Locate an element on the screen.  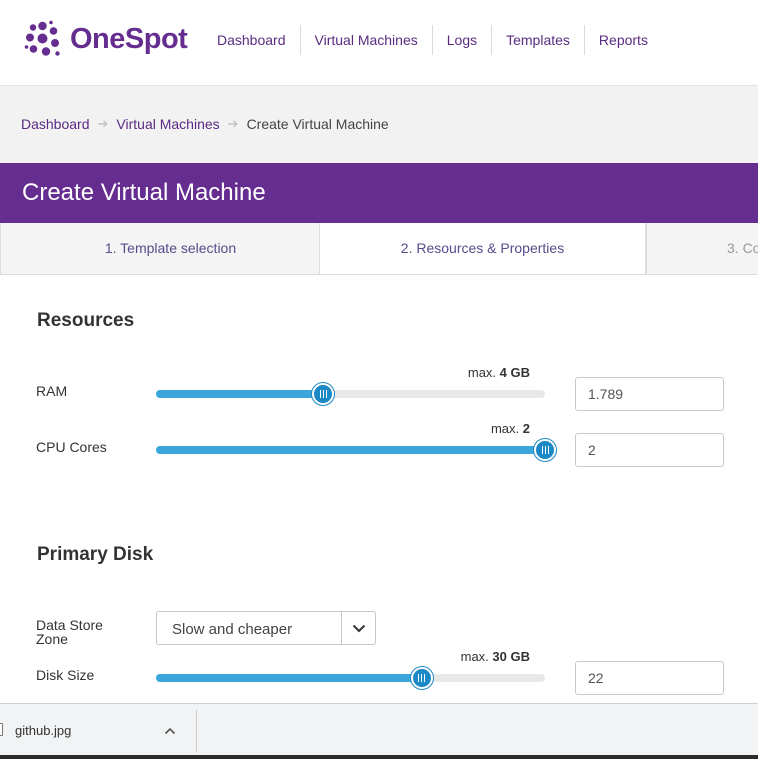
nav-dashboard: Dashboard is located at coordinates (252, 40).